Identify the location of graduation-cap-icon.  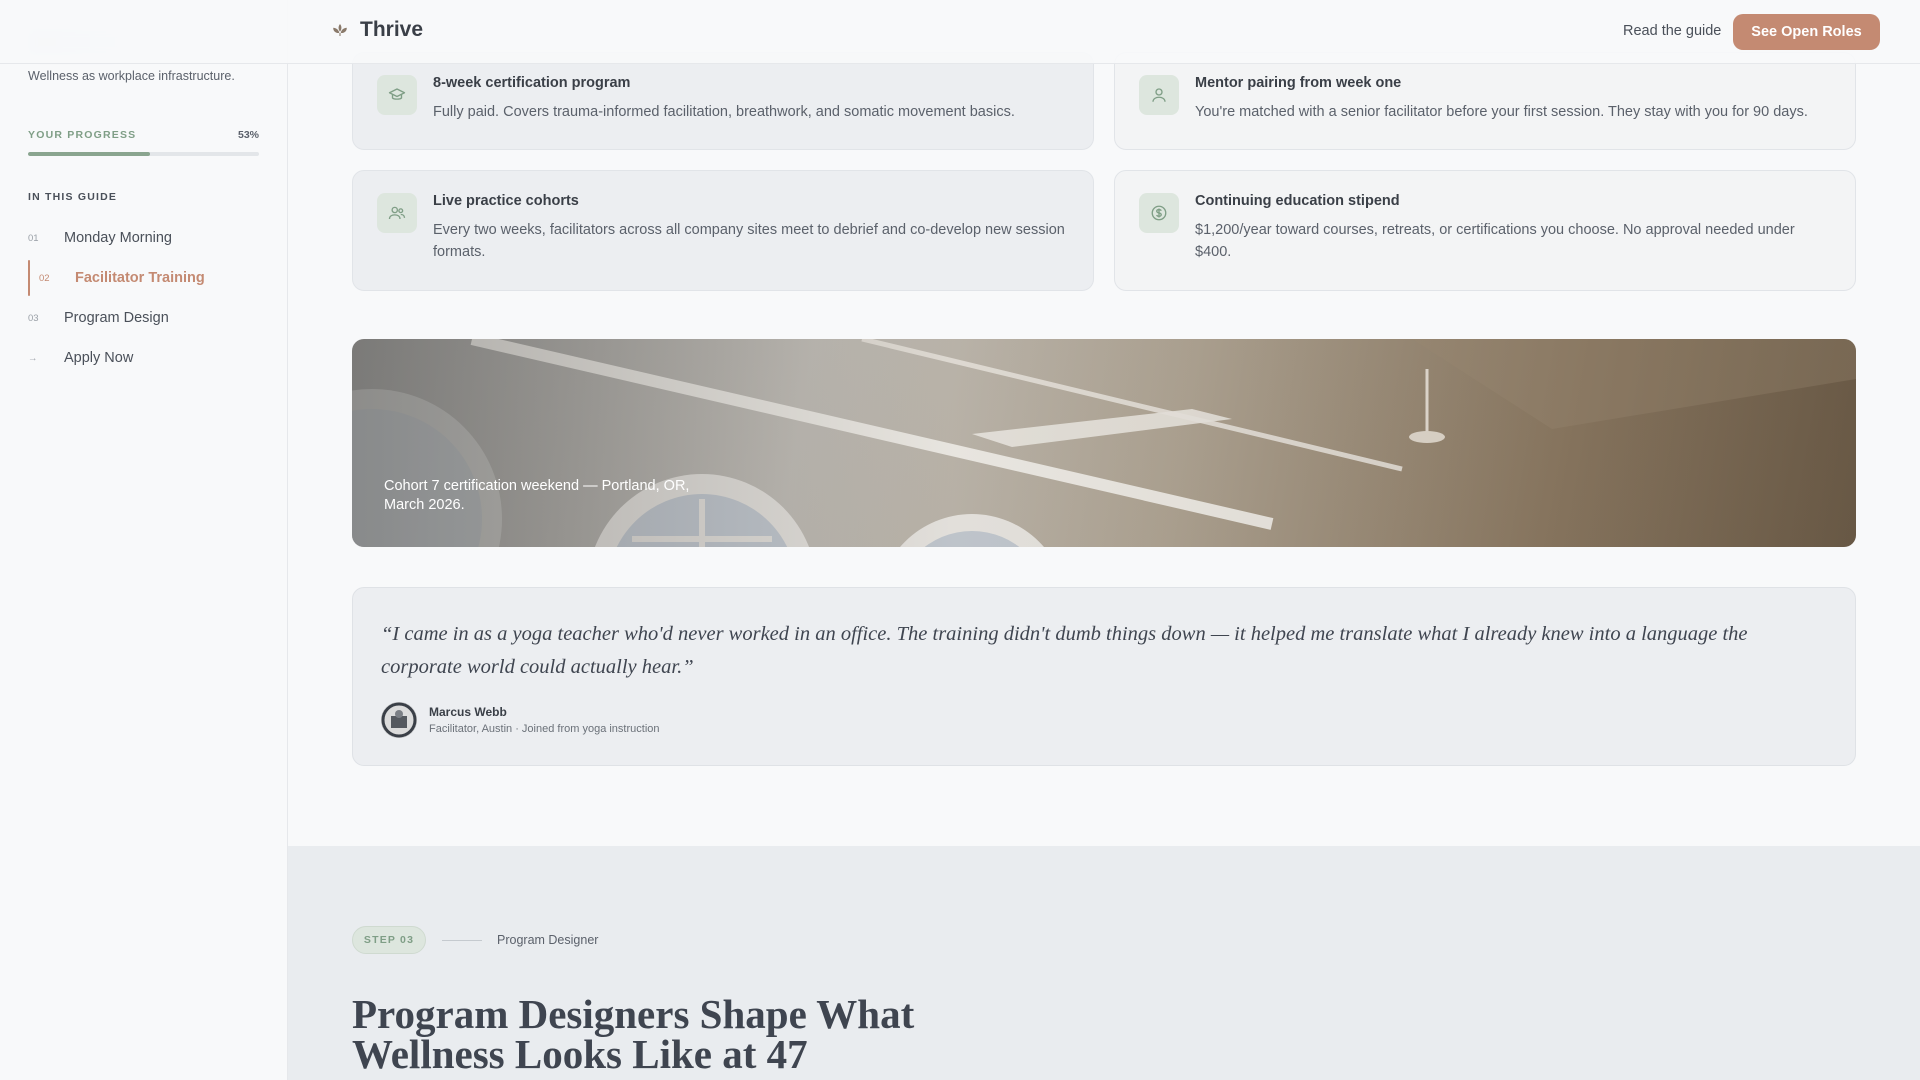
(397, 95).